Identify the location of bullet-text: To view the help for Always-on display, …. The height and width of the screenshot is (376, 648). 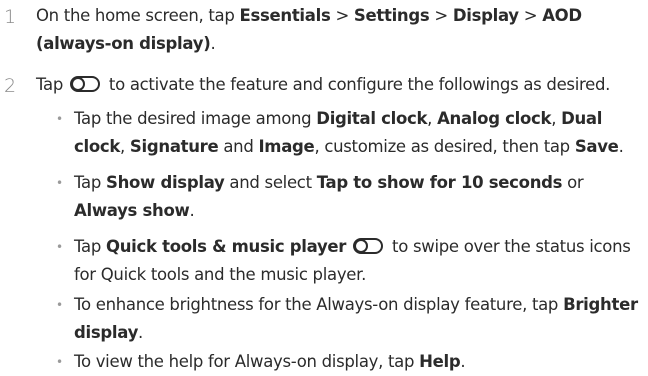
(270, 361).